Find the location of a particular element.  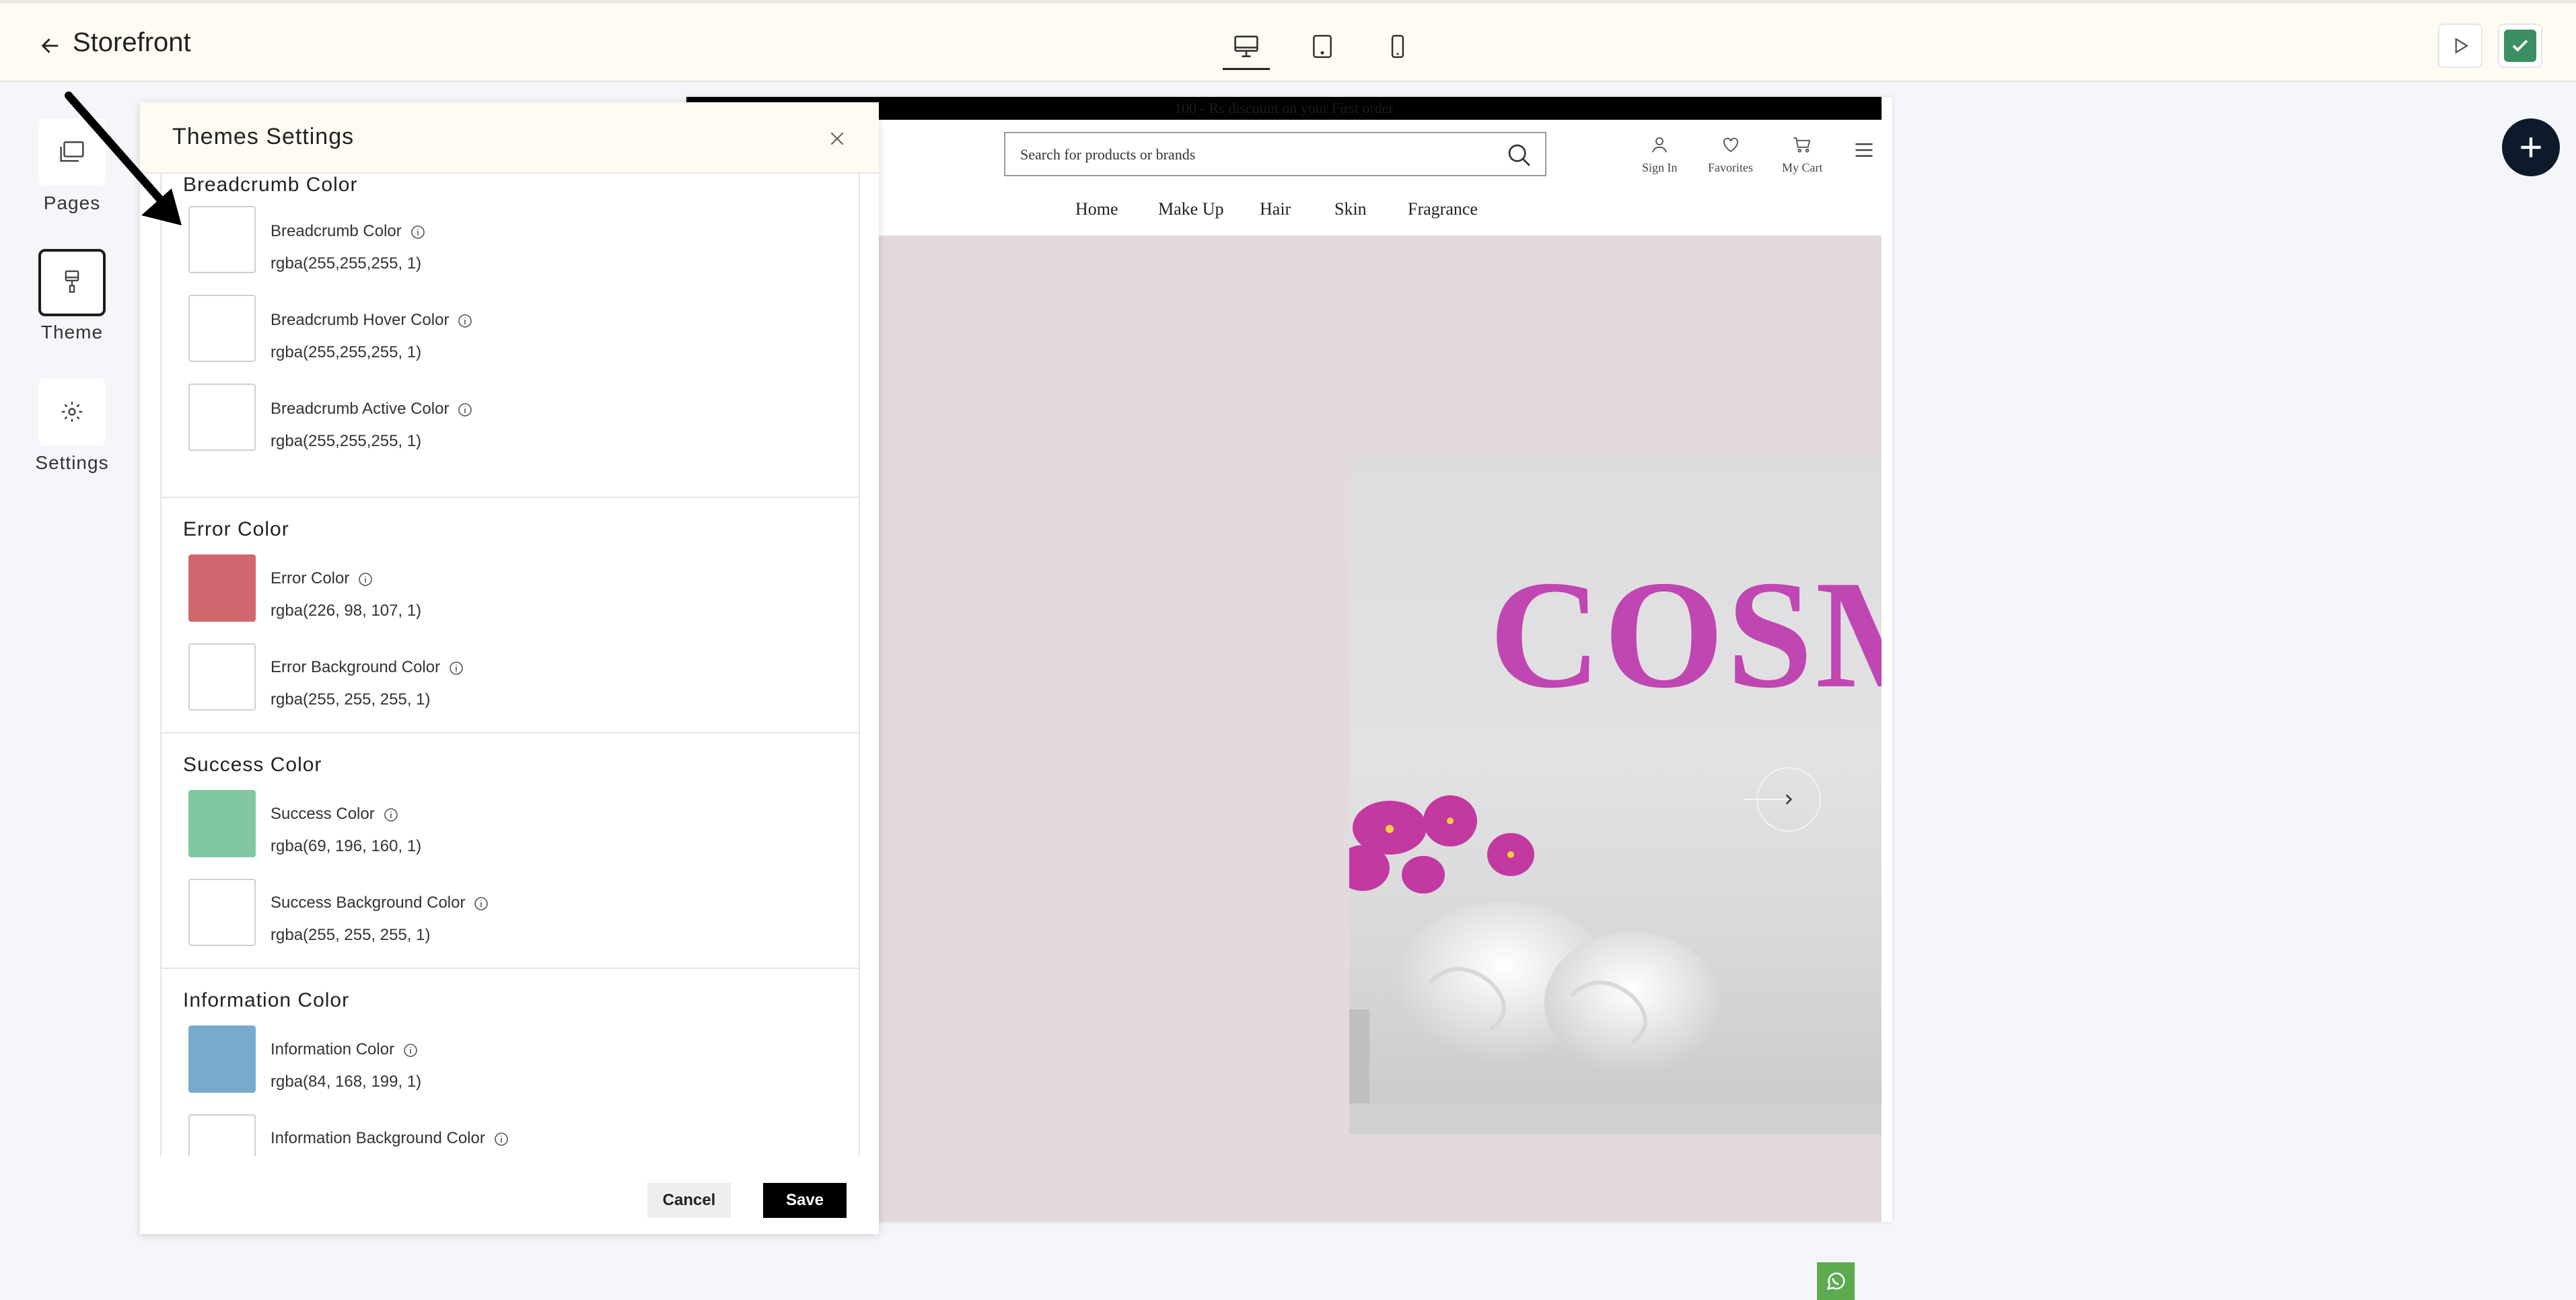

mobile-icon is located at coordinates (1397, 46).